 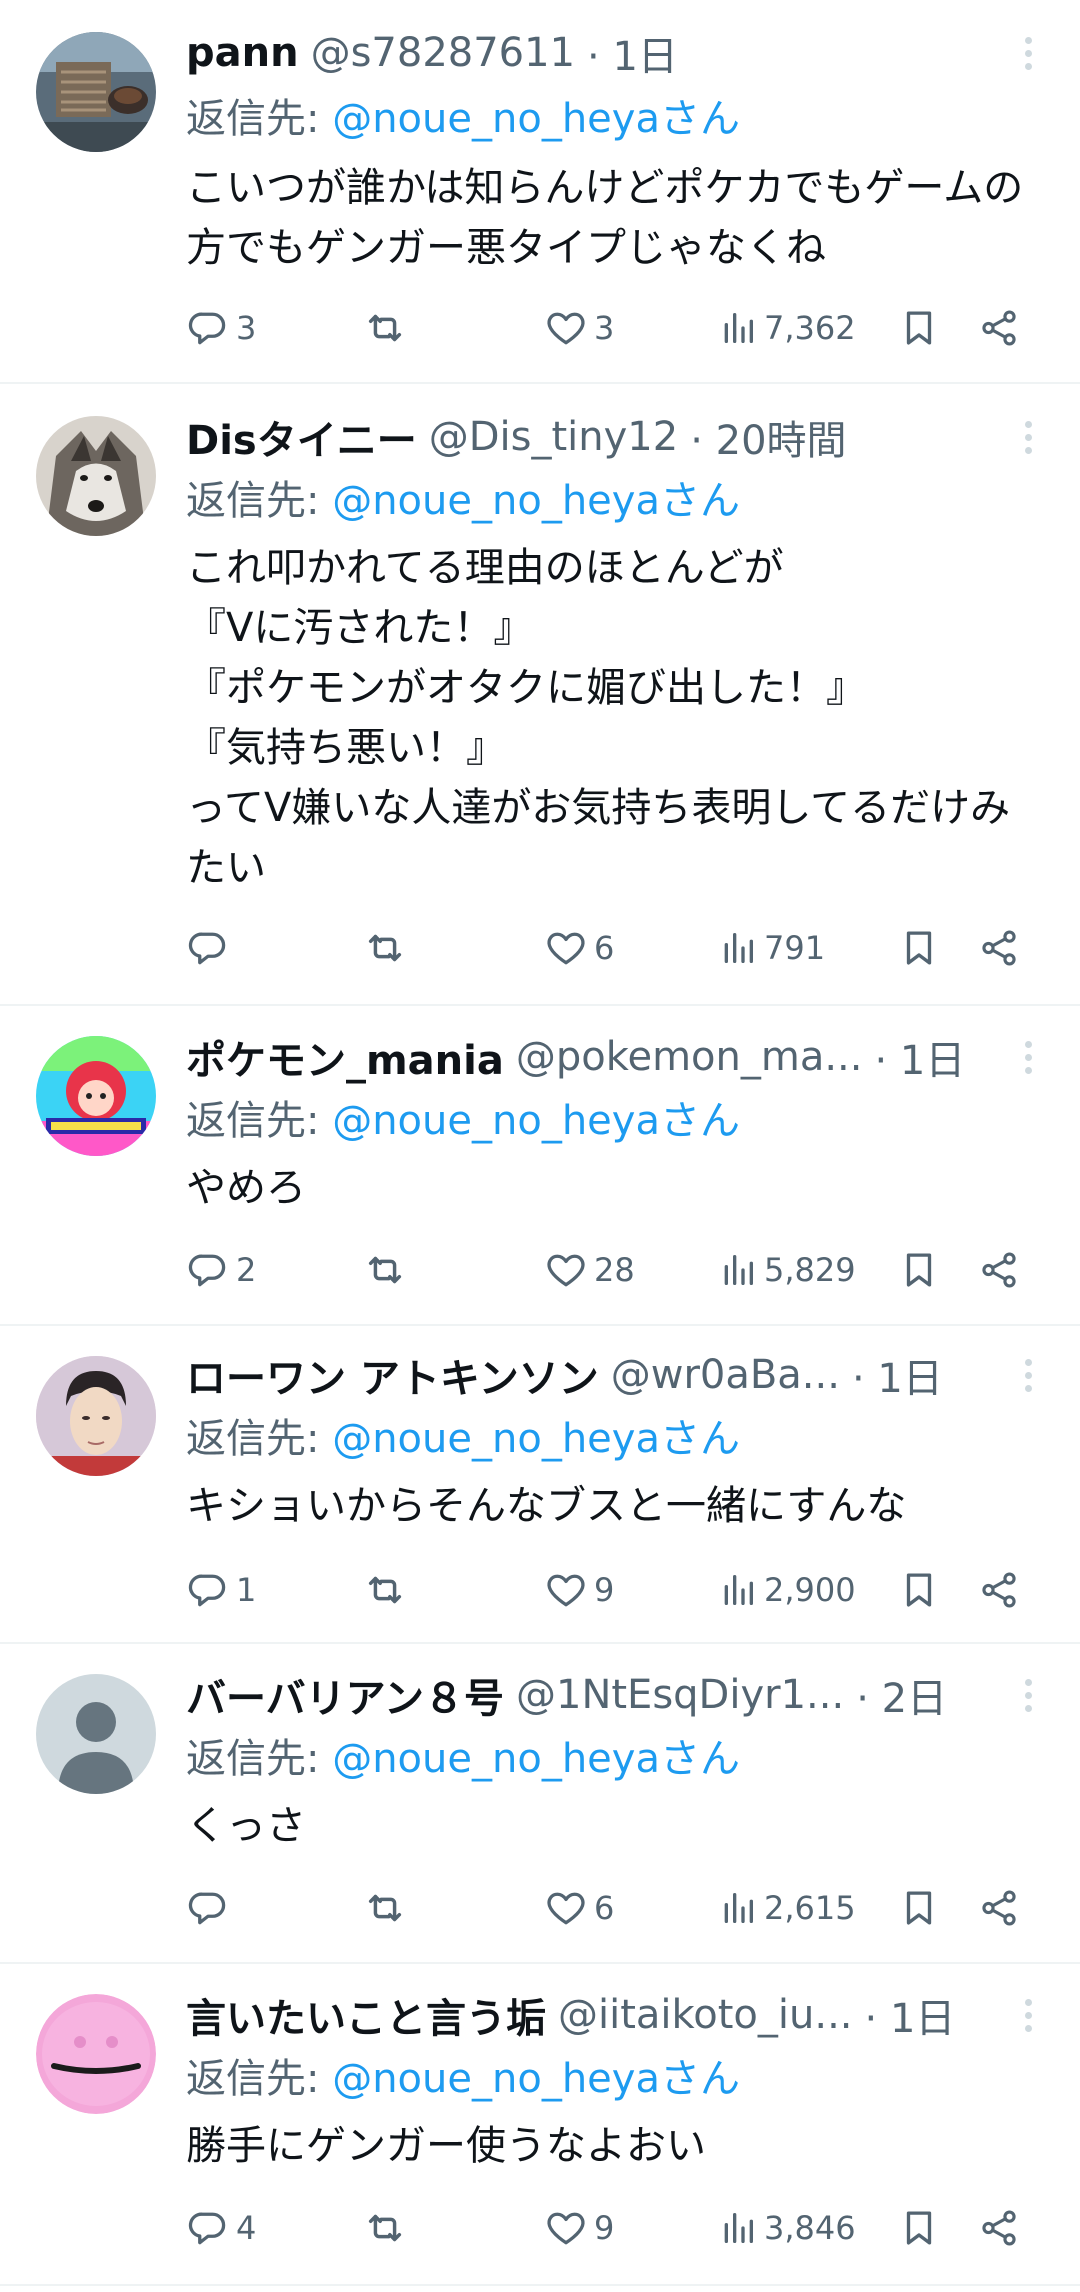 What do you see at coordinates (901, 1695) in the screenshot?
I see `timestamp: · 2日` at bounding box center [901, 1695].